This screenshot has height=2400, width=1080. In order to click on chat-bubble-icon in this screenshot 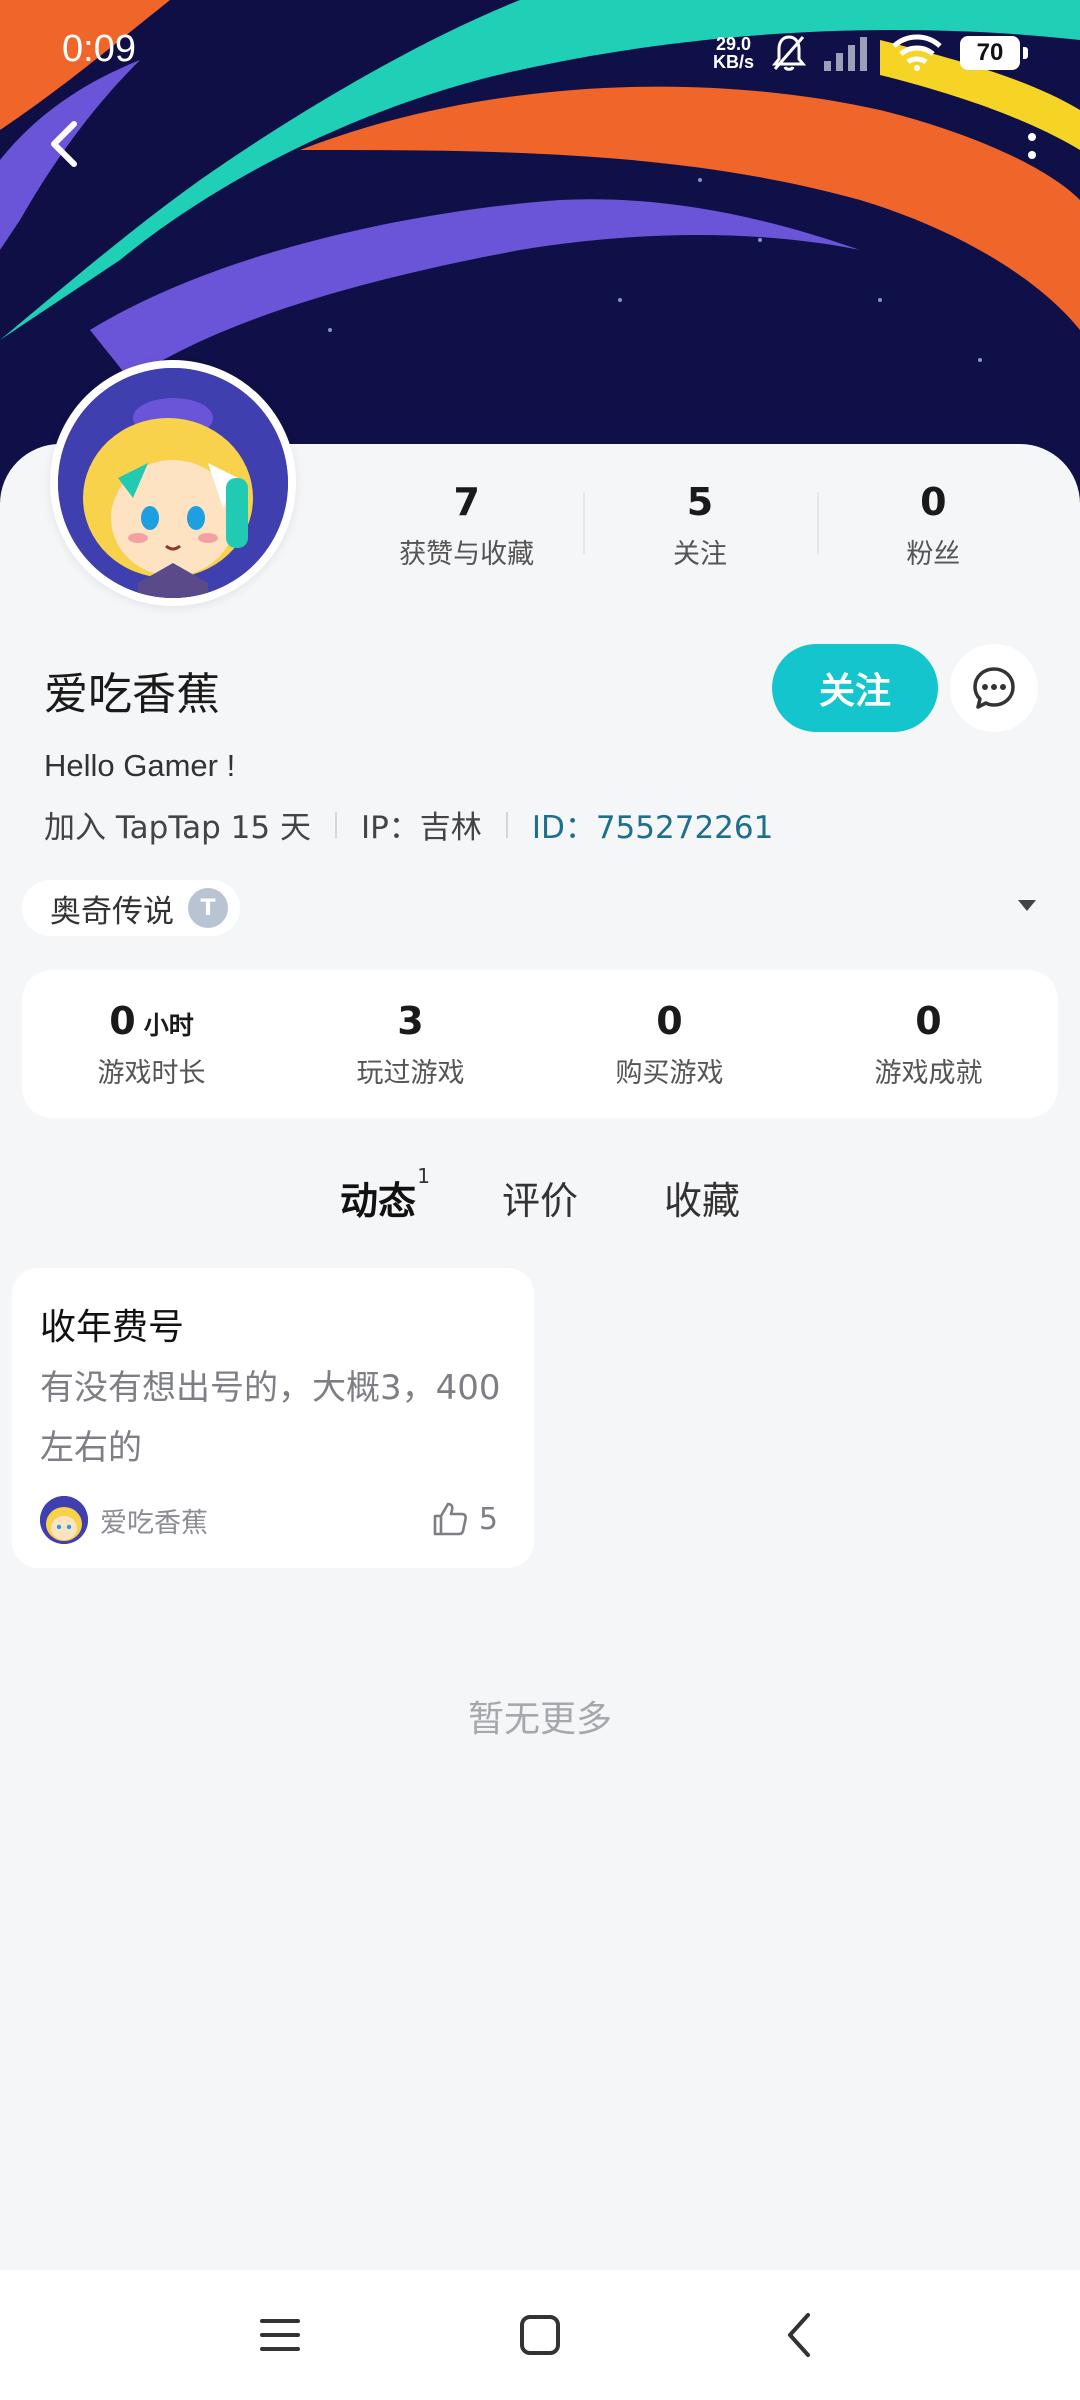, I will do `click(994, 688)`.